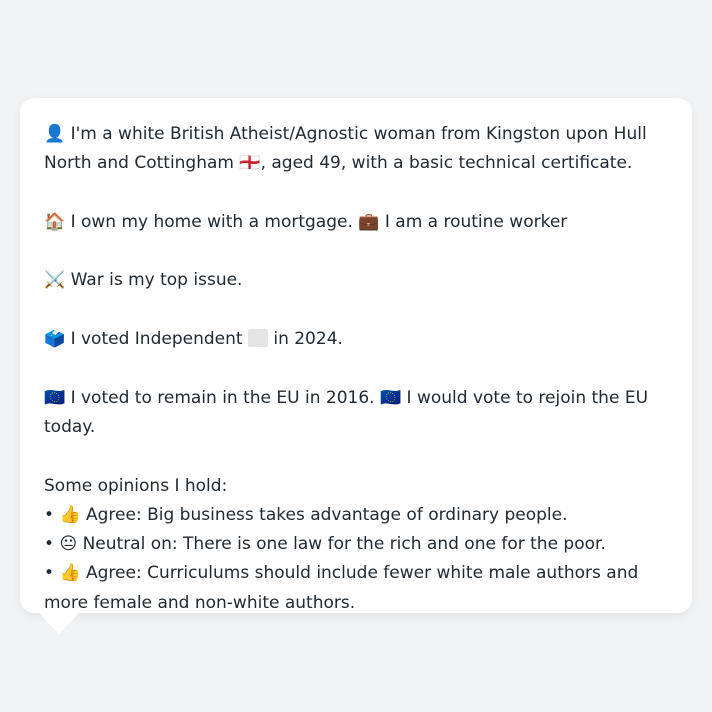  I want to click on briefcase-icon: 💼, so click(369, 221).